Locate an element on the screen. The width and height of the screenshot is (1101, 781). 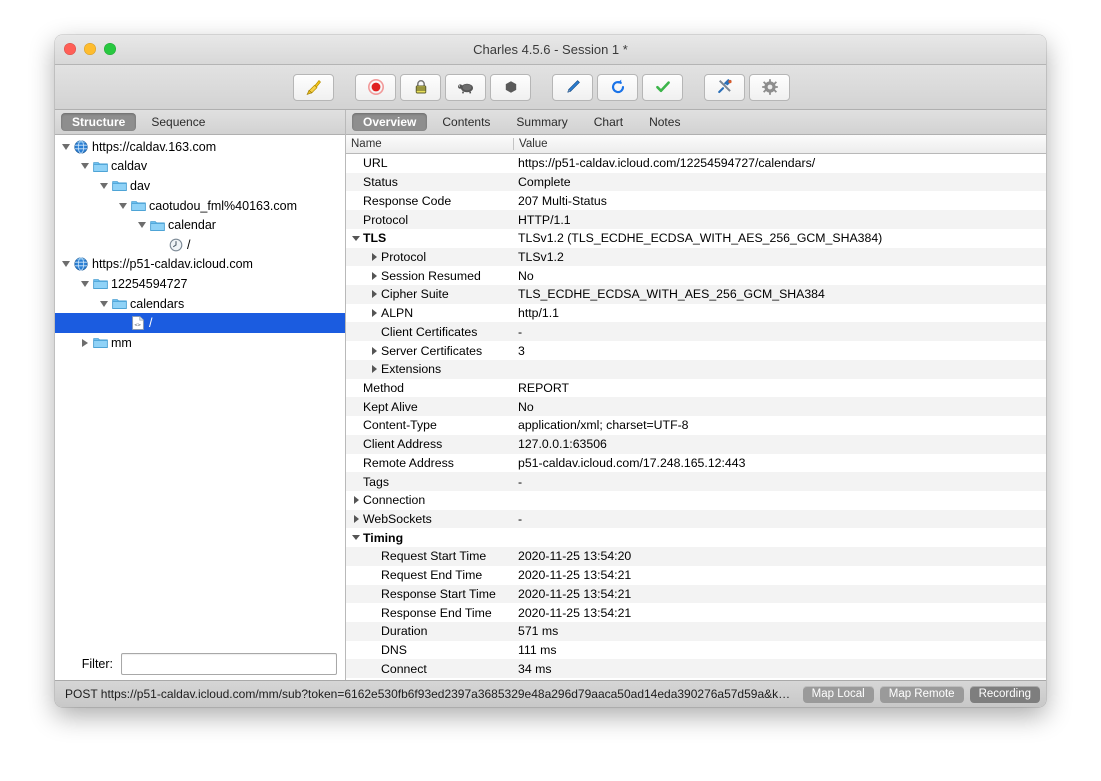
compose-button is located at coordinates (572, 87).